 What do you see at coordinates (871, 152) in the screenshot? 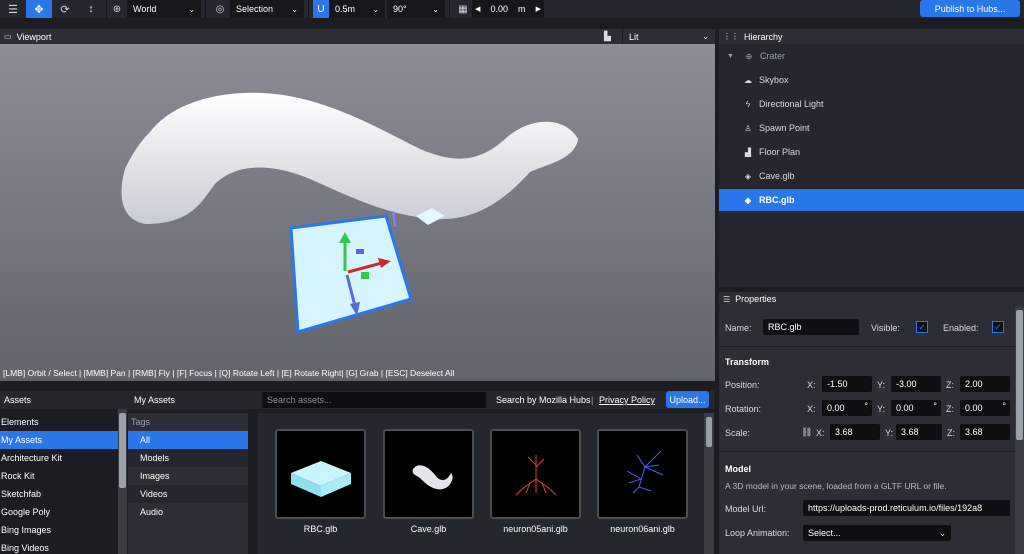
I see `hierarchy-item-floor-plan: ▟ Floor Plan` at bounding box center [871, 152].